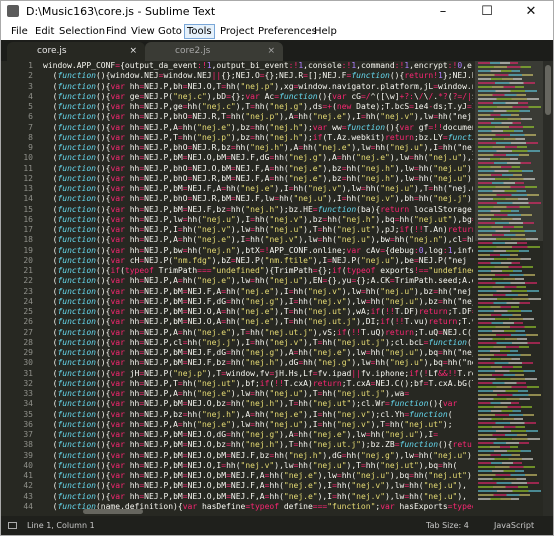 The width and height of the screenshot is (554, 536). What do you see at coordinates (199, 31) in the screenshot?
I see `menu-tools: Tools` at bounding box center [199, 31].